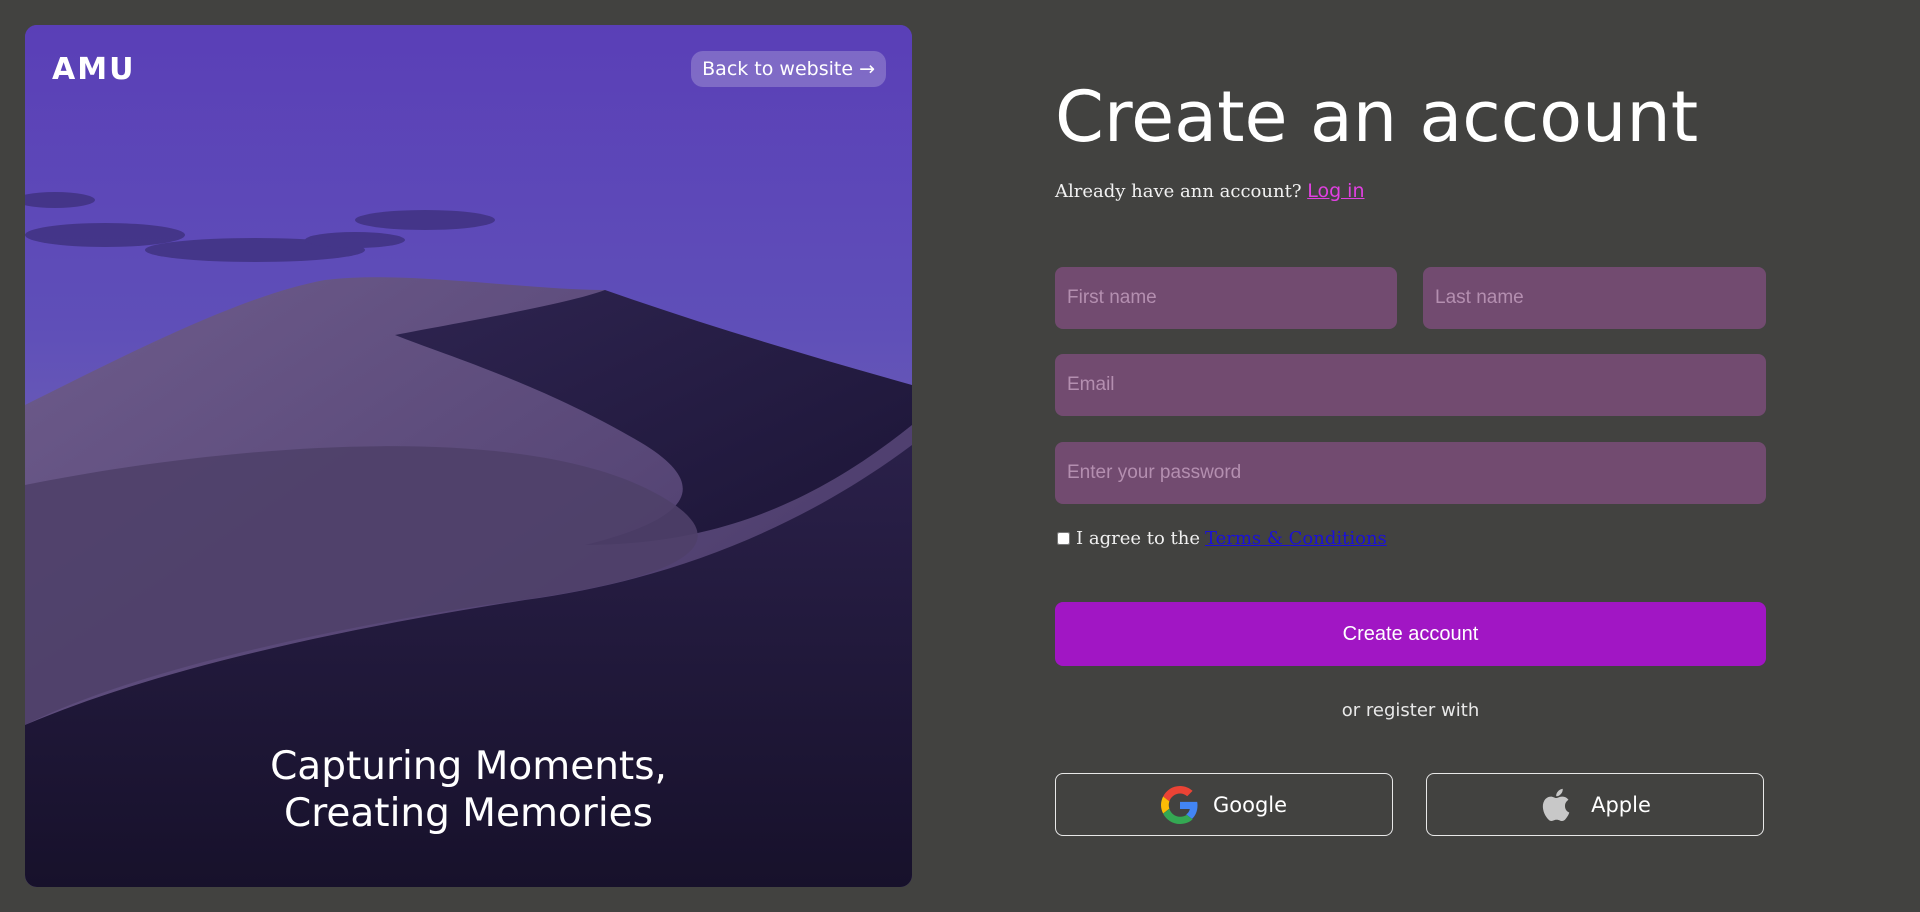 Image resolution: width=1920 pixels, height=912 pixels. I want to click on login-link: Log in, so click(1335, 191).